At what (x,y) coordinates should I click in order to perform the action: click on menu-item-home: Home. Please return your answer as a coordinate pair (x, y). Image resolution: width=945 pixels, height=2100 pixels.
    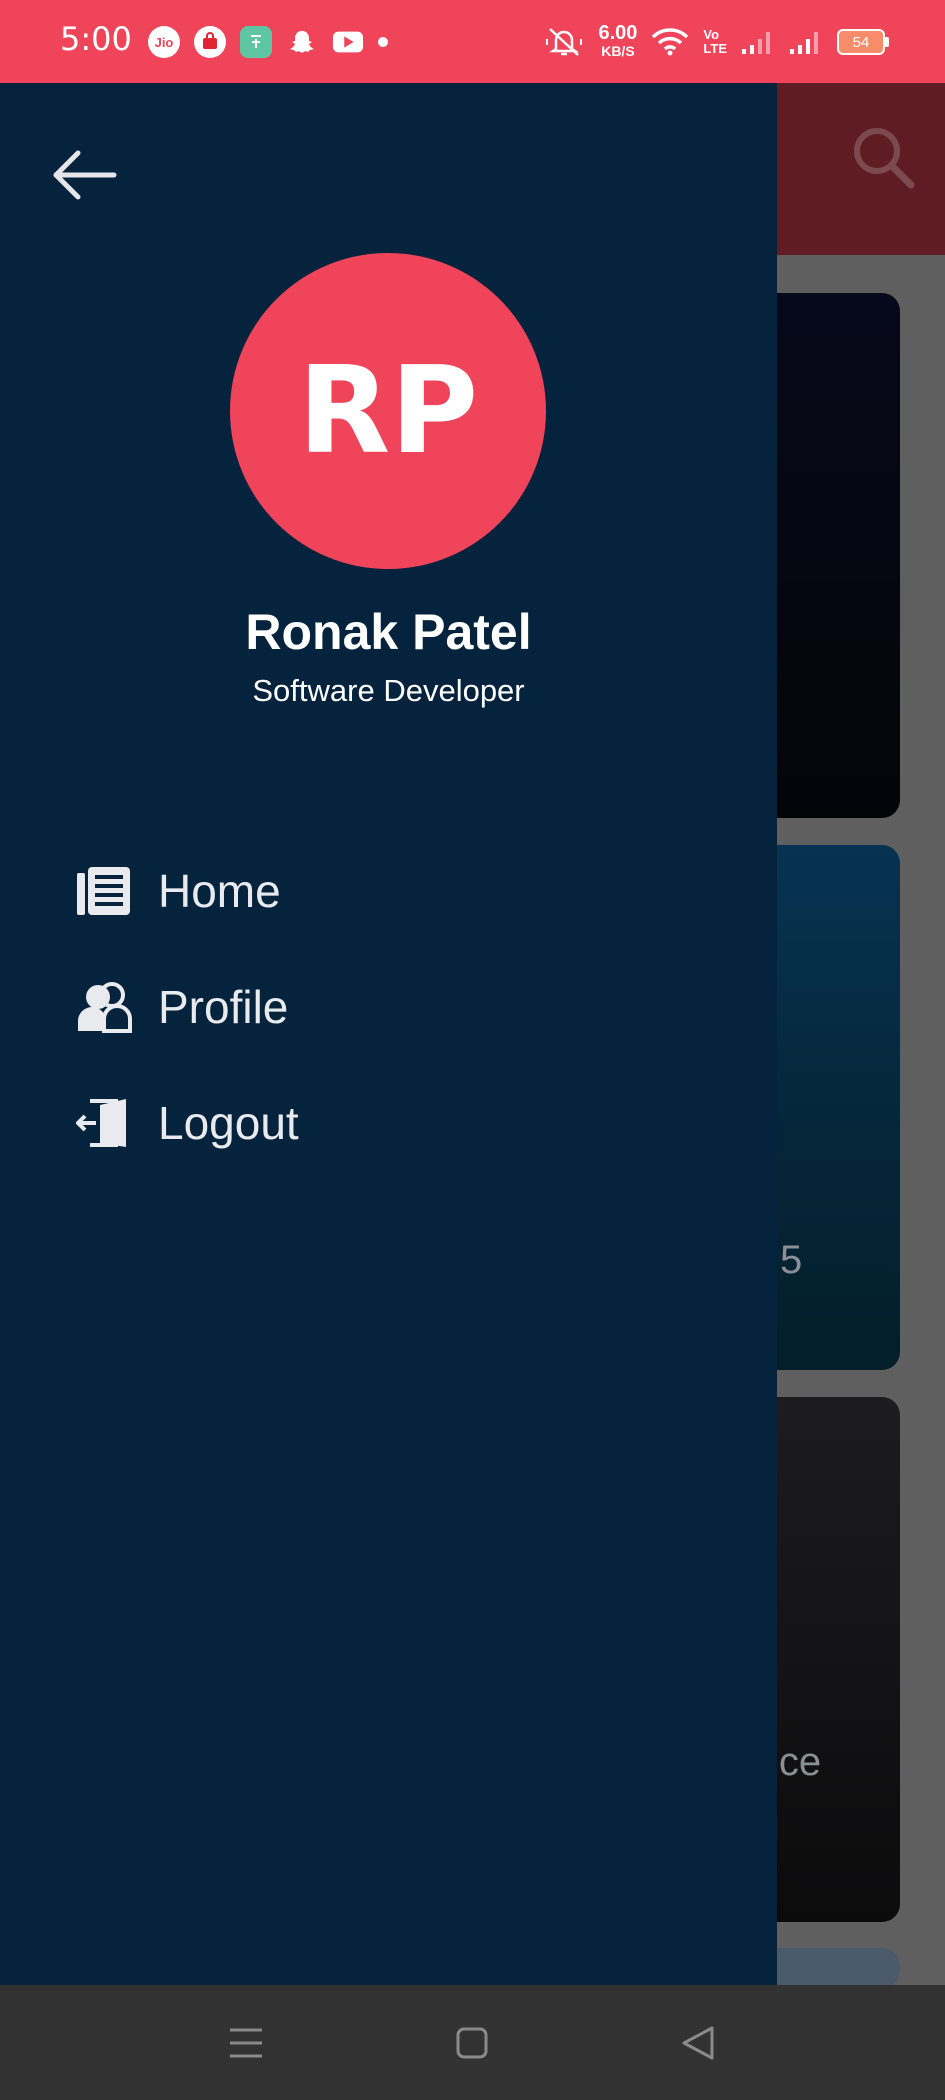
    Looking at the image, I should click on (376, 891).